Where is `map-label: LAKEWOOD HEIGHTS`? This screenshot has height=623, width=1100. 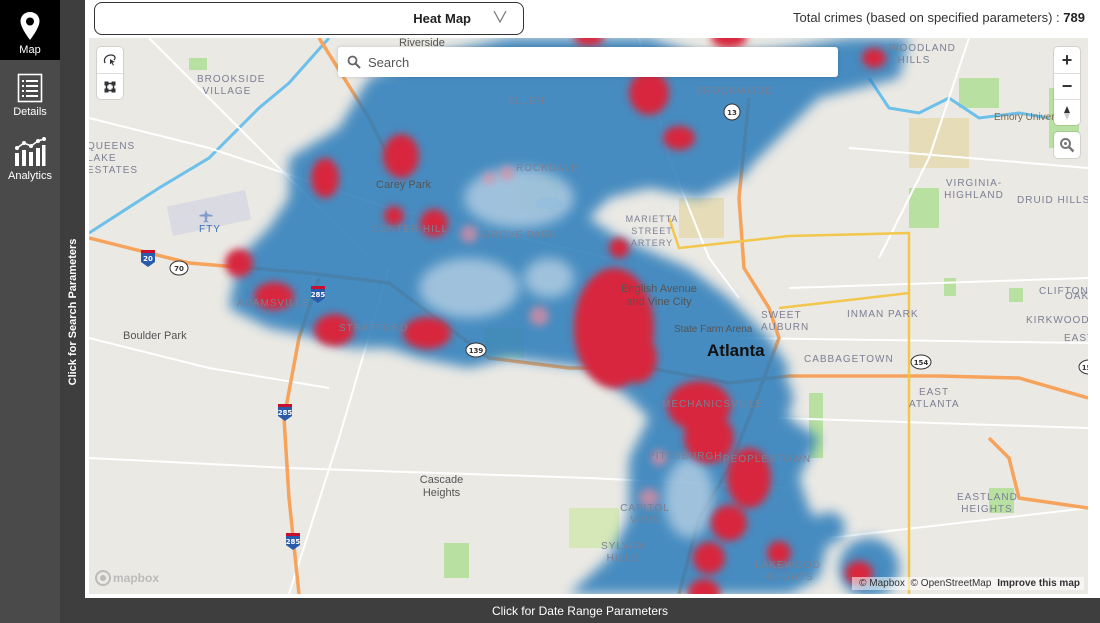
map-label: LAKEWOOD HEIGHTS is located at coordinates (788, 571).